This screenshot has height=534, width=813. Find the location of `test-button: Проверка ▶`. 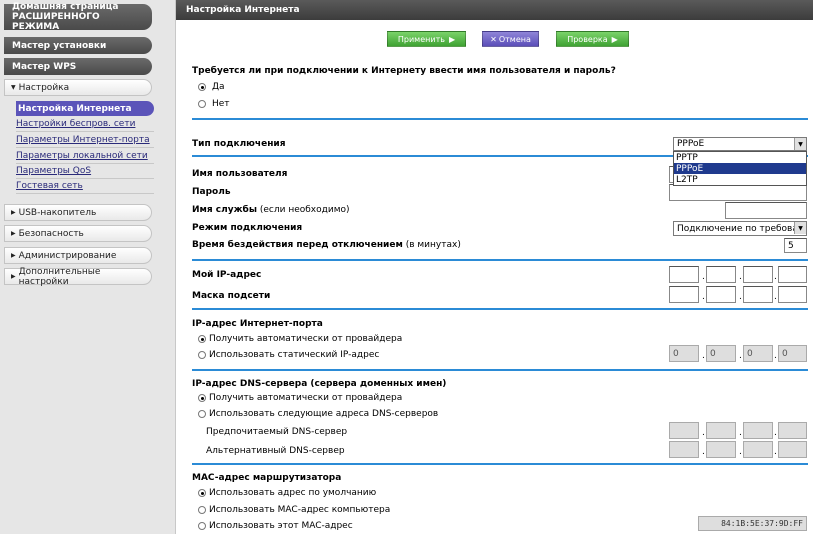

test-button: Проверка ▶ is located at coordinates (592, 39).